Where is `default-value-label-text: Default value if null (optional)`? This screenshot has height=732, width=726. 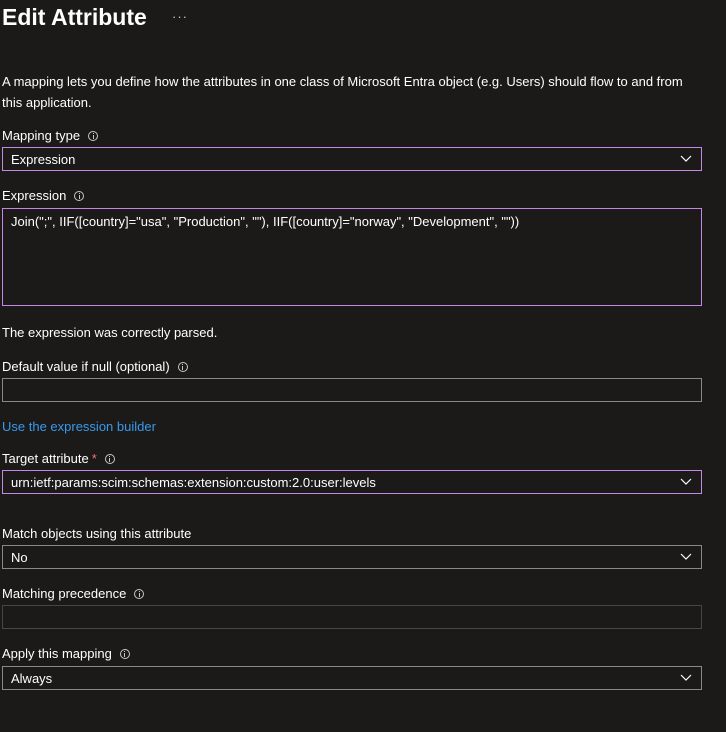 default-value-label-text: Default value if null (optional) is located at coordinates (86, 366).